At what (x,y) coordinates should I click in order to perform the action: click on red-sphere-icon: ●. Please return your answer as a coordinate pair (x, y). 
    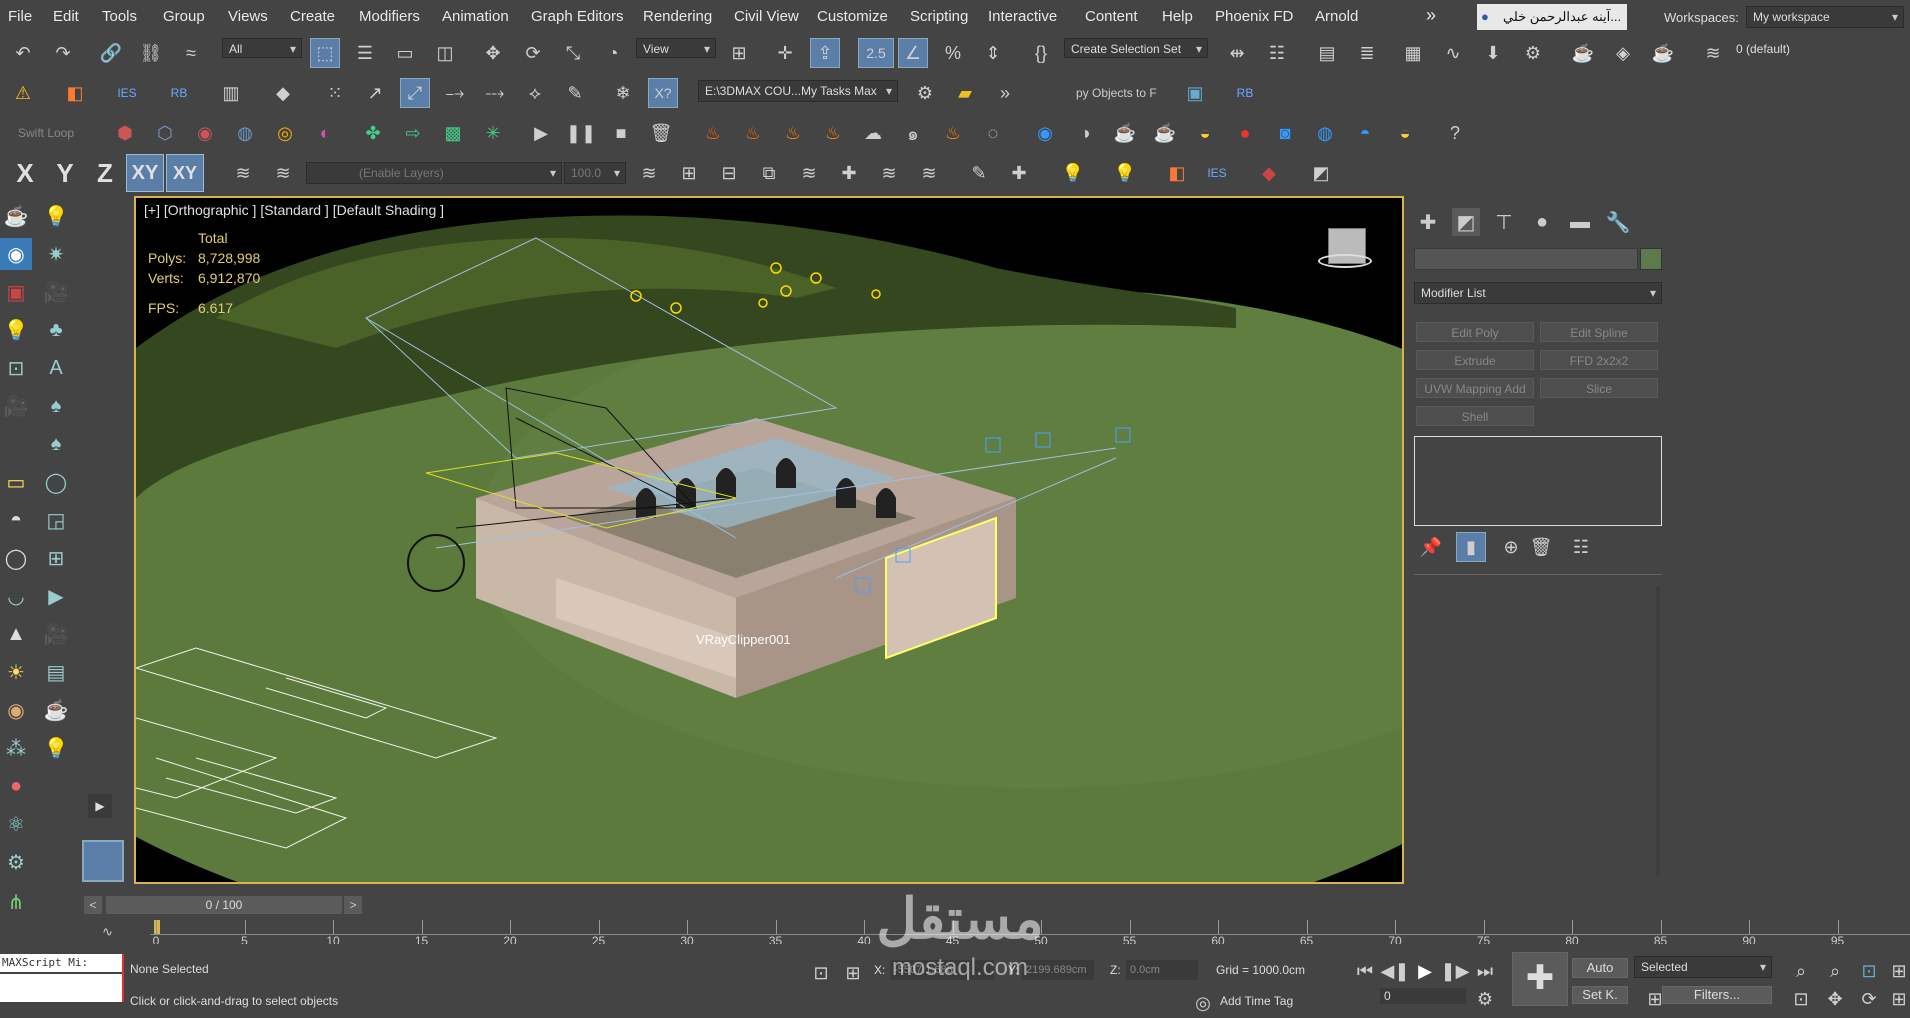
    Looking at the image, I should click on (1245, 133).